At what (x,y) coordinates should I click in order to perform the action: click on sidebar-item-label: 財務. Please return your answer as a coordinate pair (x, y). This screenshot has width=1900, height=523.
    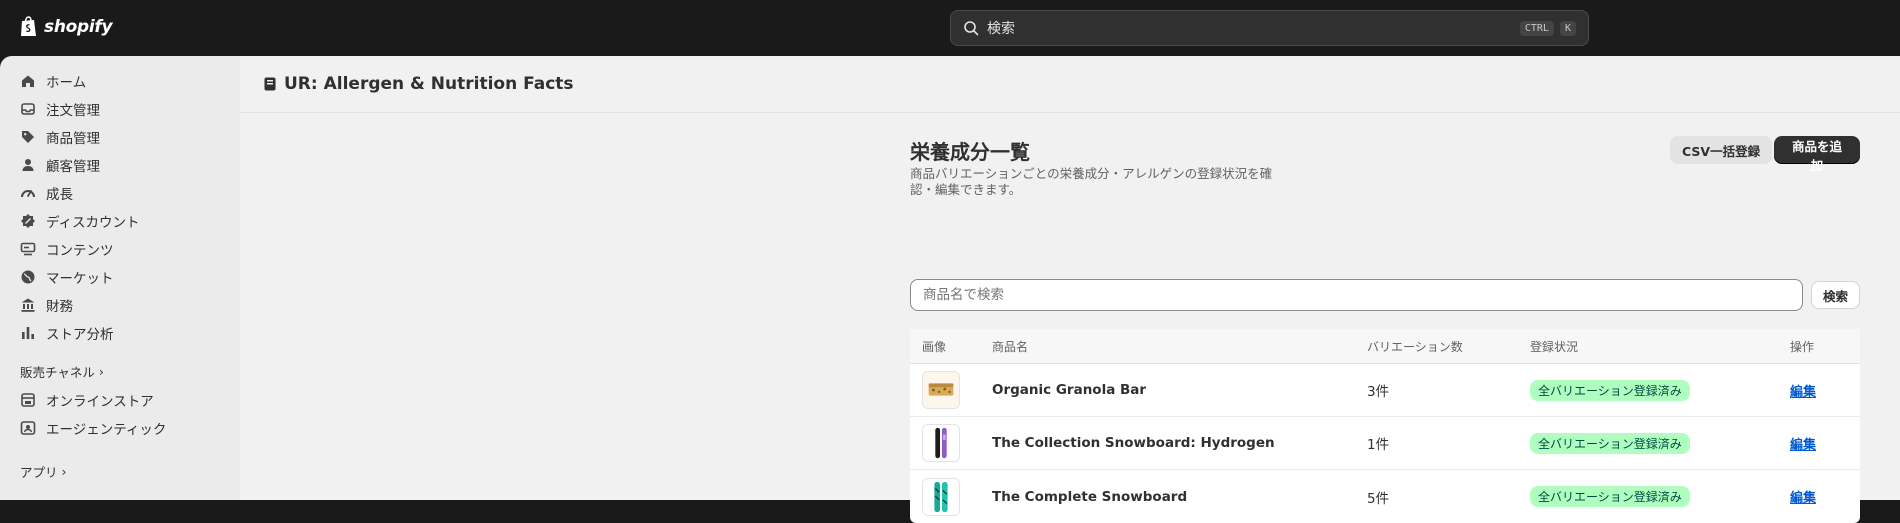
    Looking at the image, I should click on (59, 307).